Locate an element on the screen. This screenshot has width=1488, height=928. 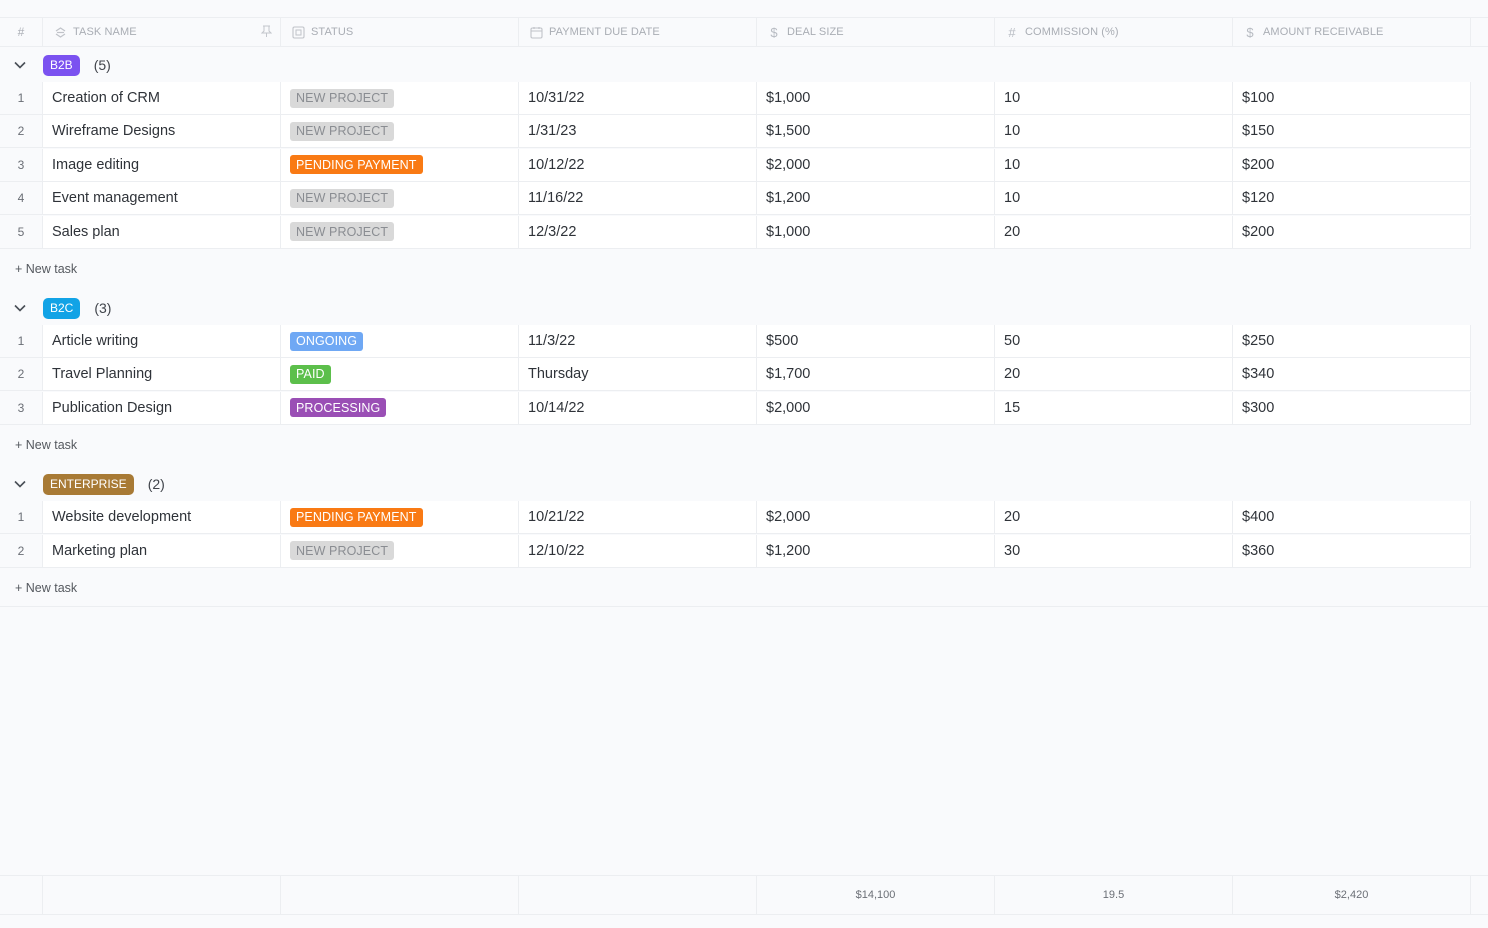
table-row: 1 Article writing ONGOING 11/3/22 $500 50 $250 is located at coordinates (735, 341).